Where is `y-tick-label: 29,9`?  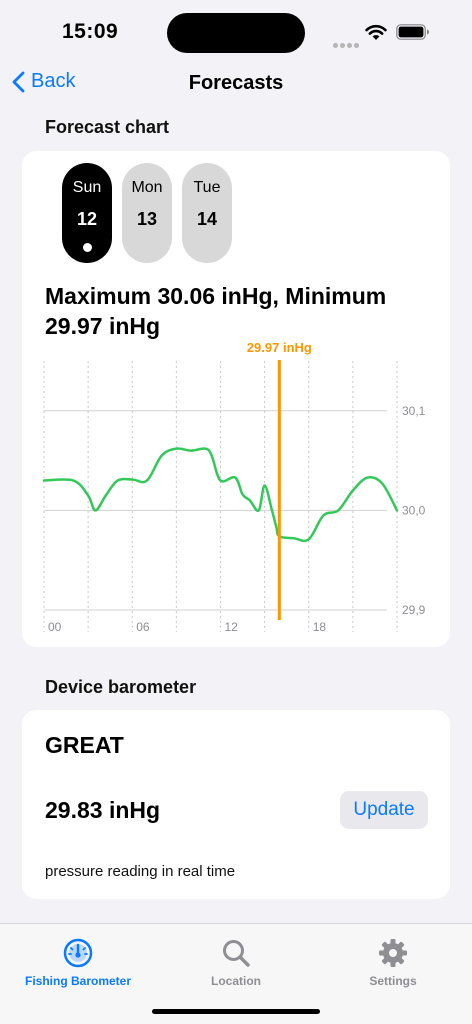 y-tick-label: 29,9 is located at coordinates (414, 610).